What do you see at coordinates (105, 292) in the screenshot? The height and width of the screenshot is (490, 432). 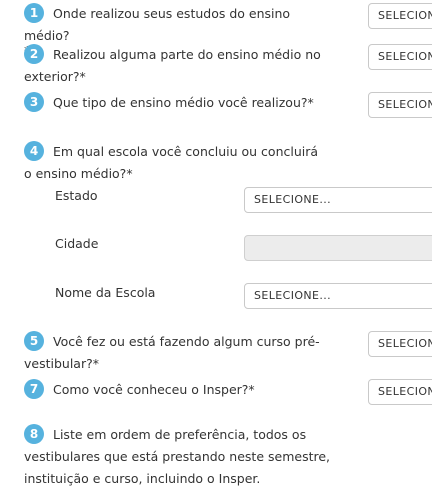 I see `escola-label: Nome da Escola` at bounding box center [105, 292].